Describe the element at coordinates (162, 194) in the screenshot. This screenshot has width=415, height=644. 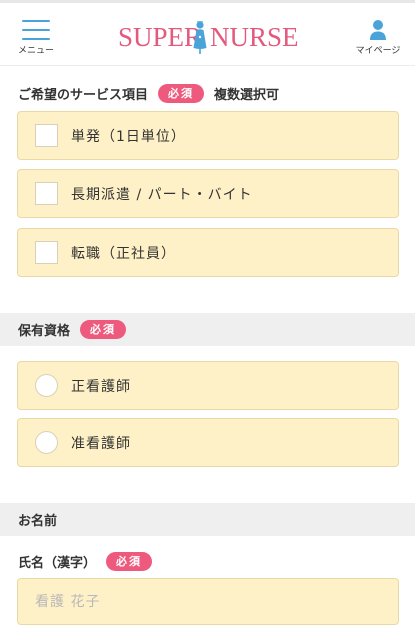
I see `option-label: 長期派遣 / パート・バイト` at that location.